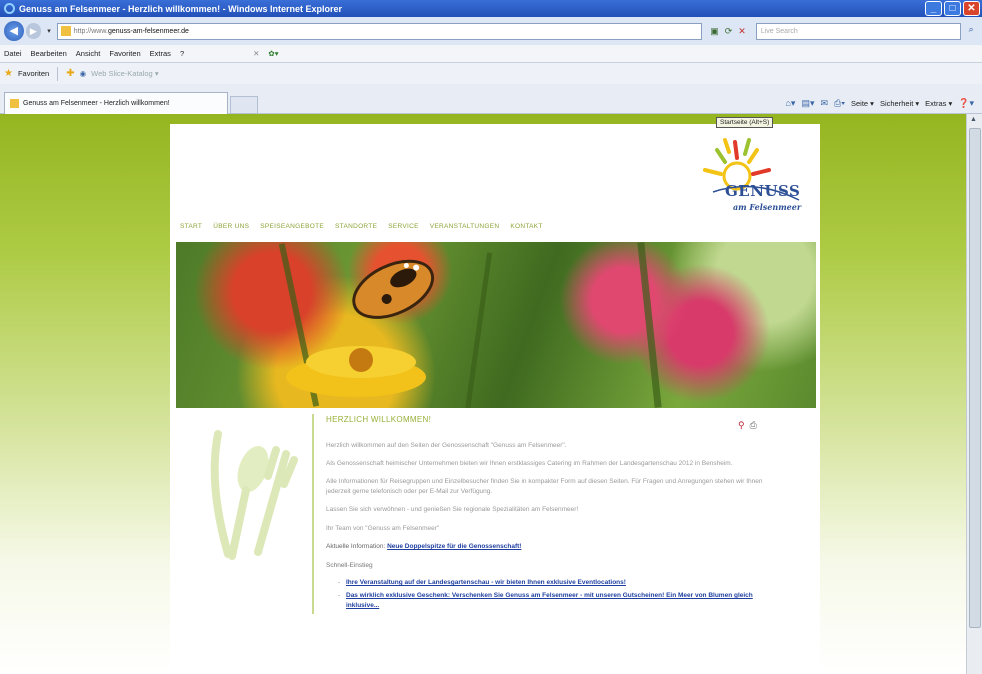 The image size is (982, 674). What do you see at coordinates (745, 122) in the screenshot?
I see `tooltip: Startseite (Alt+S)` at bounding box center [745, 122].